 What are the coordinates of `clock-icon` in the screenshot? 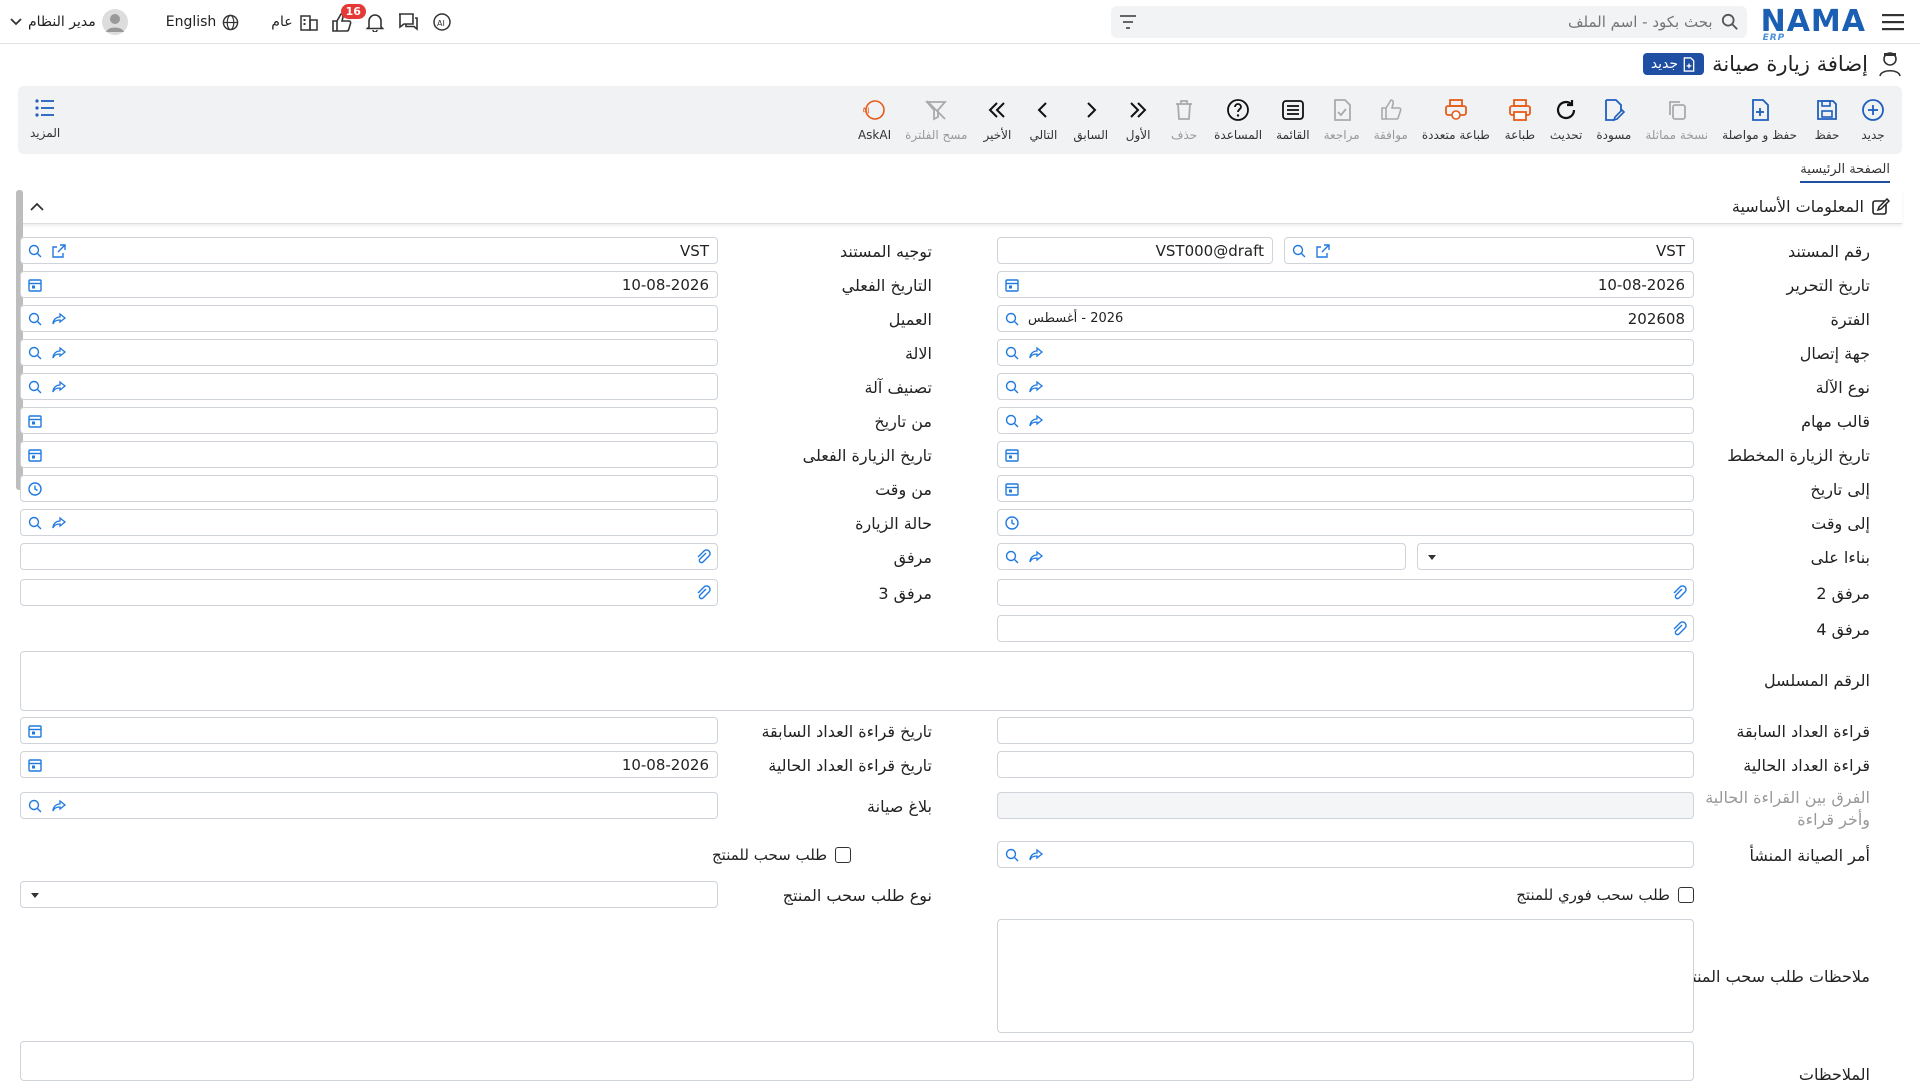 It's located at (35, 489).